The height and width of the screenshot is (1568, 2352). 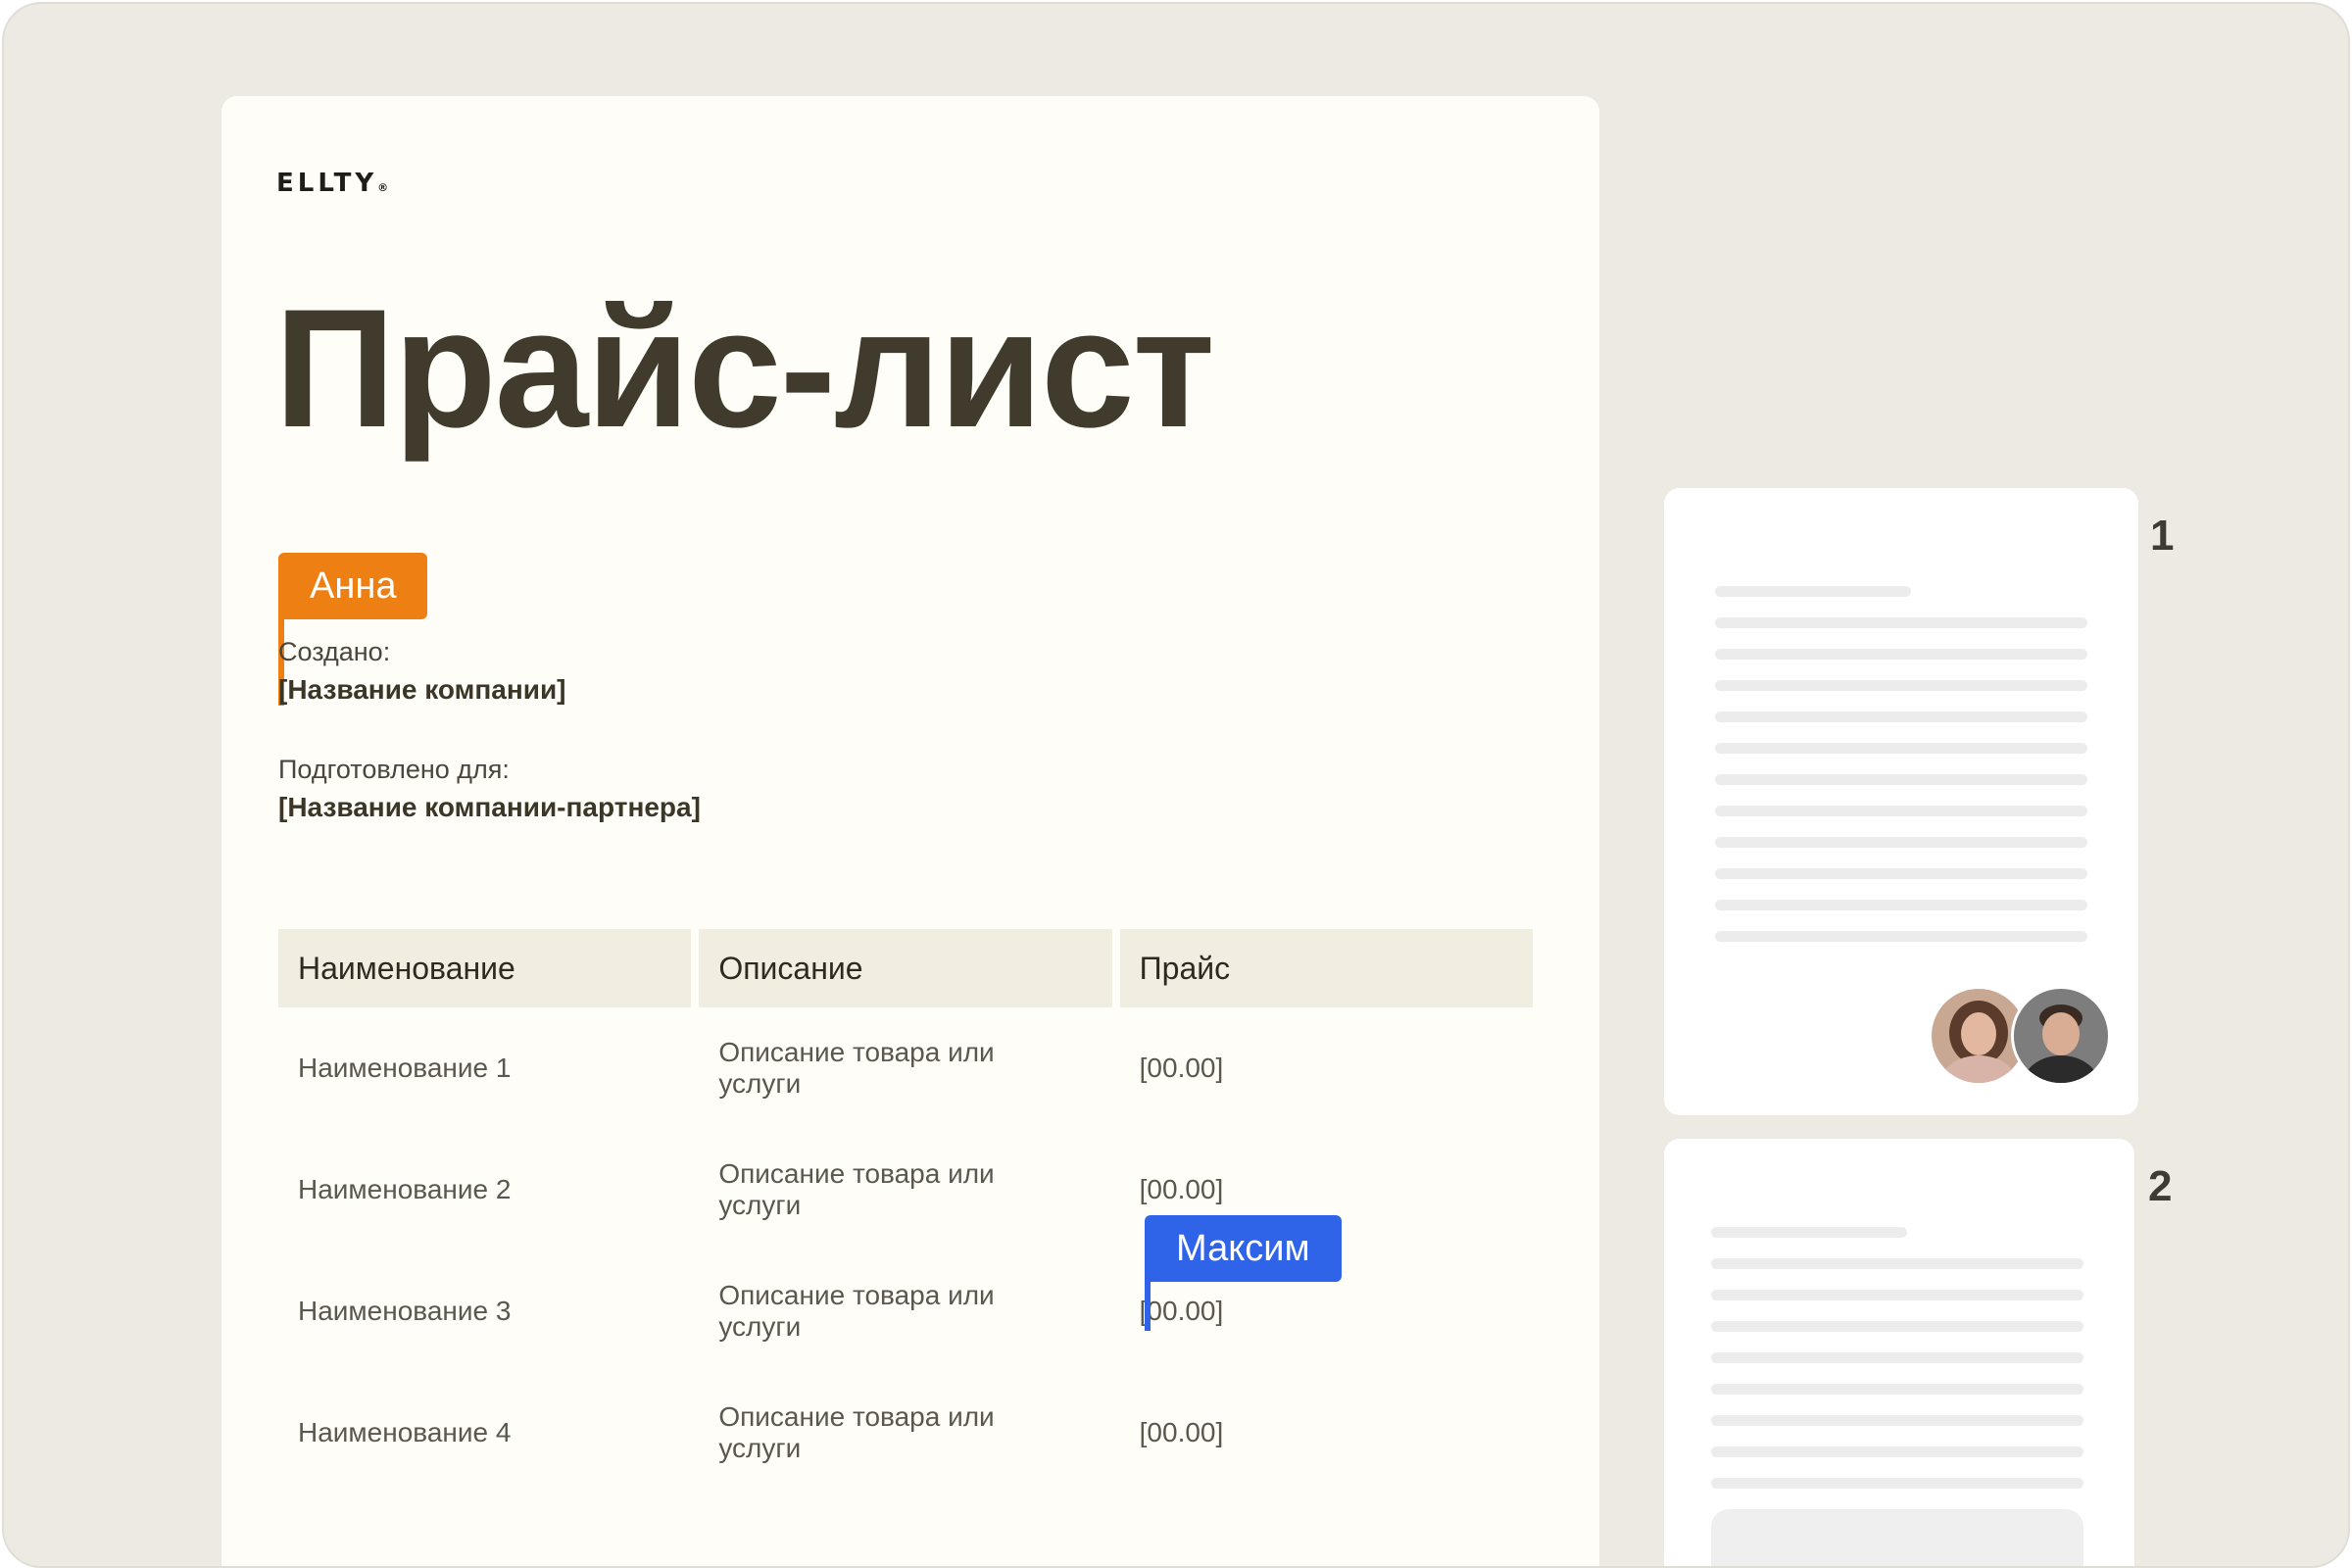 I want to click on cell-item-name: Наименование 3, so click(x=484, y=1311).